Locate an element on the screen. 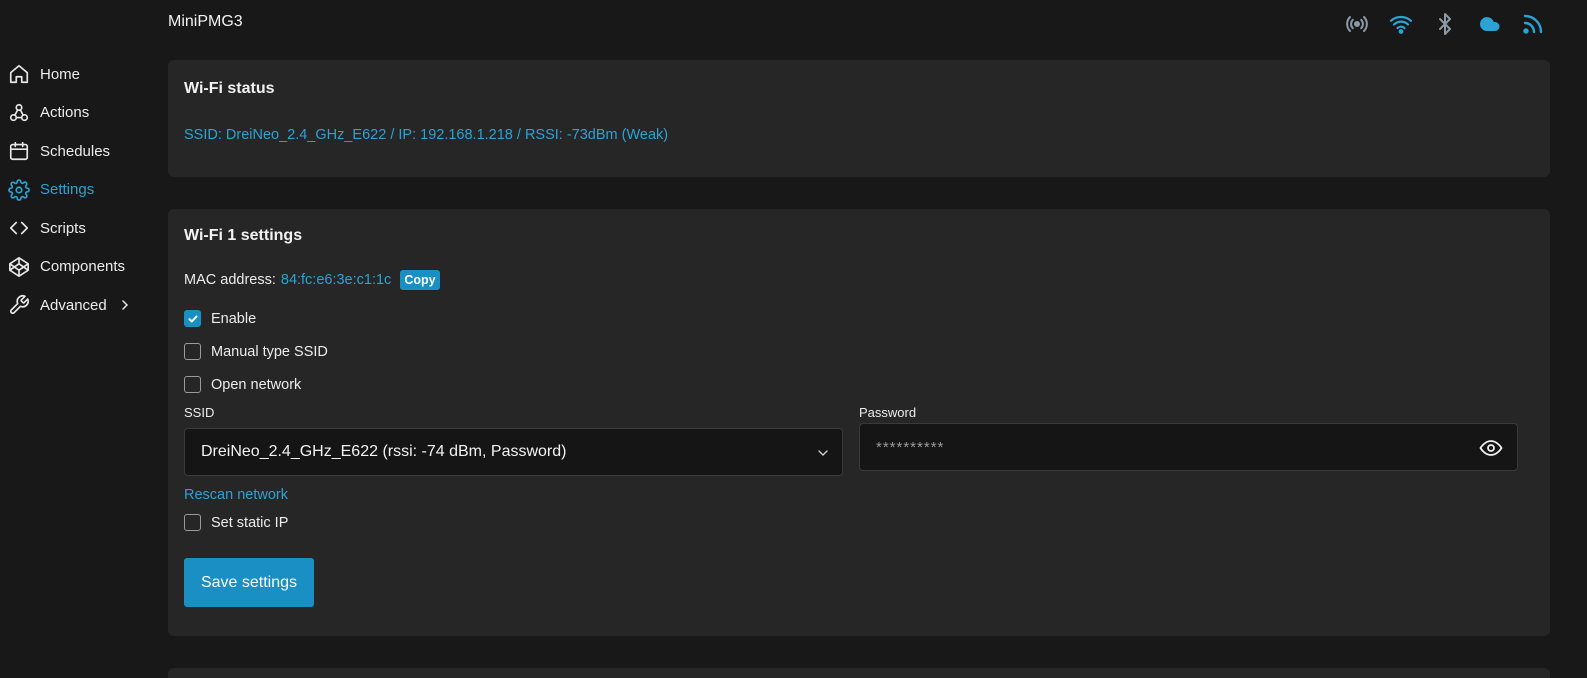 The width and height of the screenshot is (1587, 678). static-ip-label: Set static IP is located at coordinates (250, 522).